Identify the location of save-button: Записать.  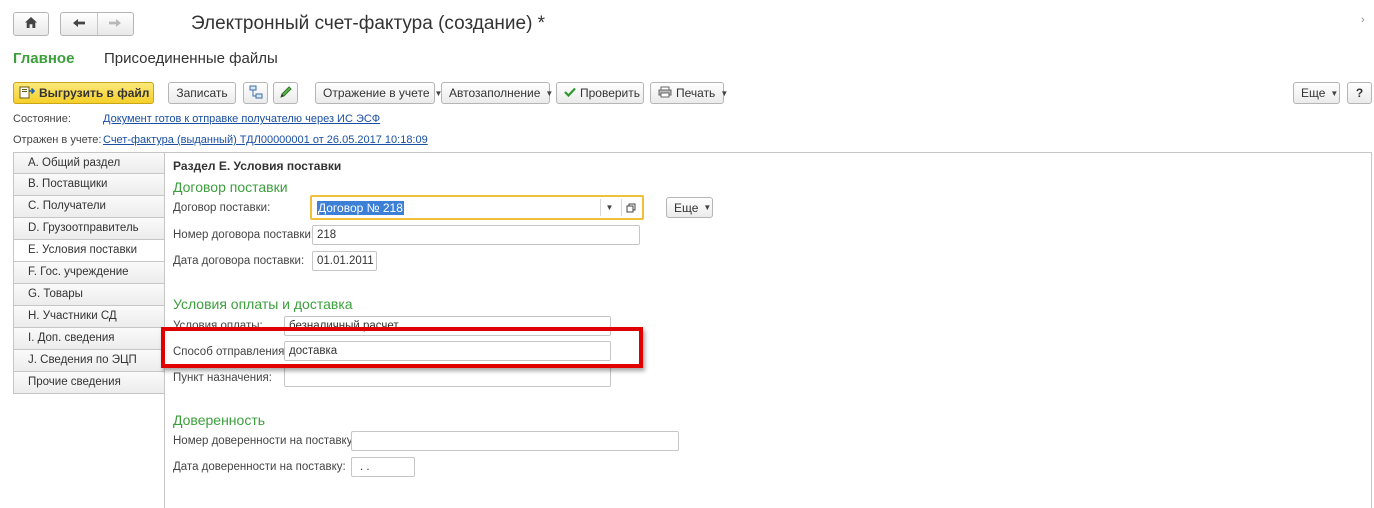
(202, 93).